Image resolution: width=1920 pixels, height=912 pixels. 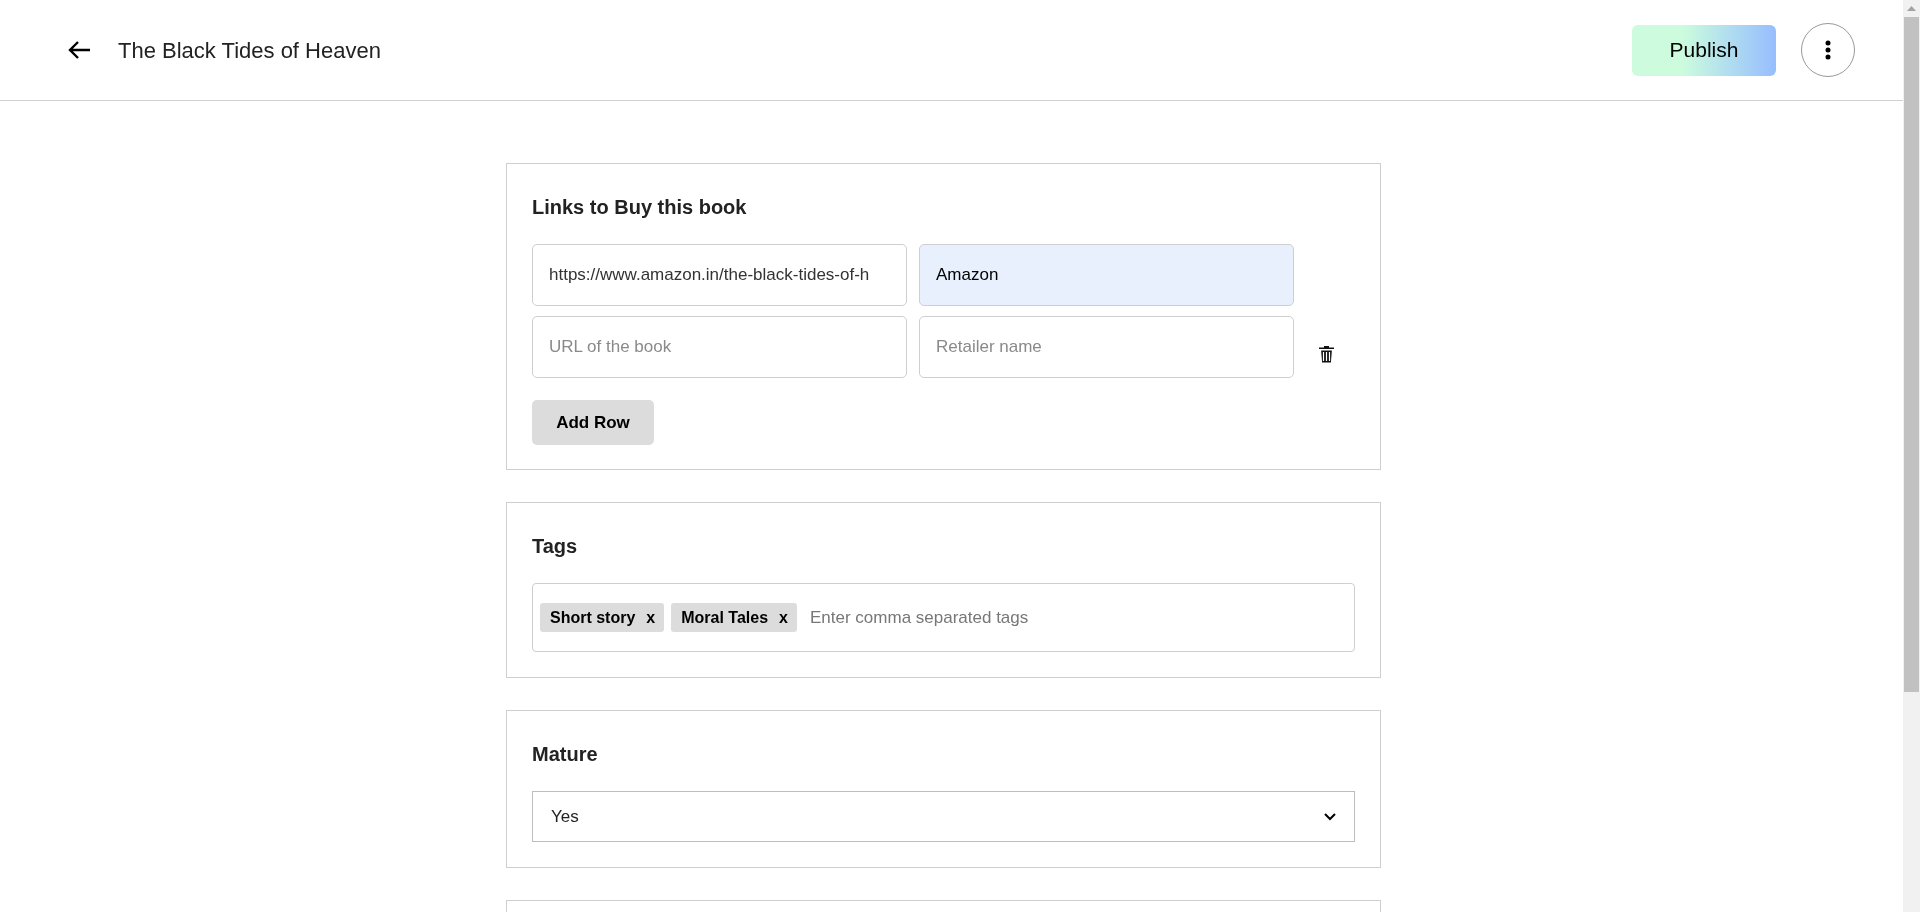 I want to click on section-heading: Mature, so click(x=565, y=754).